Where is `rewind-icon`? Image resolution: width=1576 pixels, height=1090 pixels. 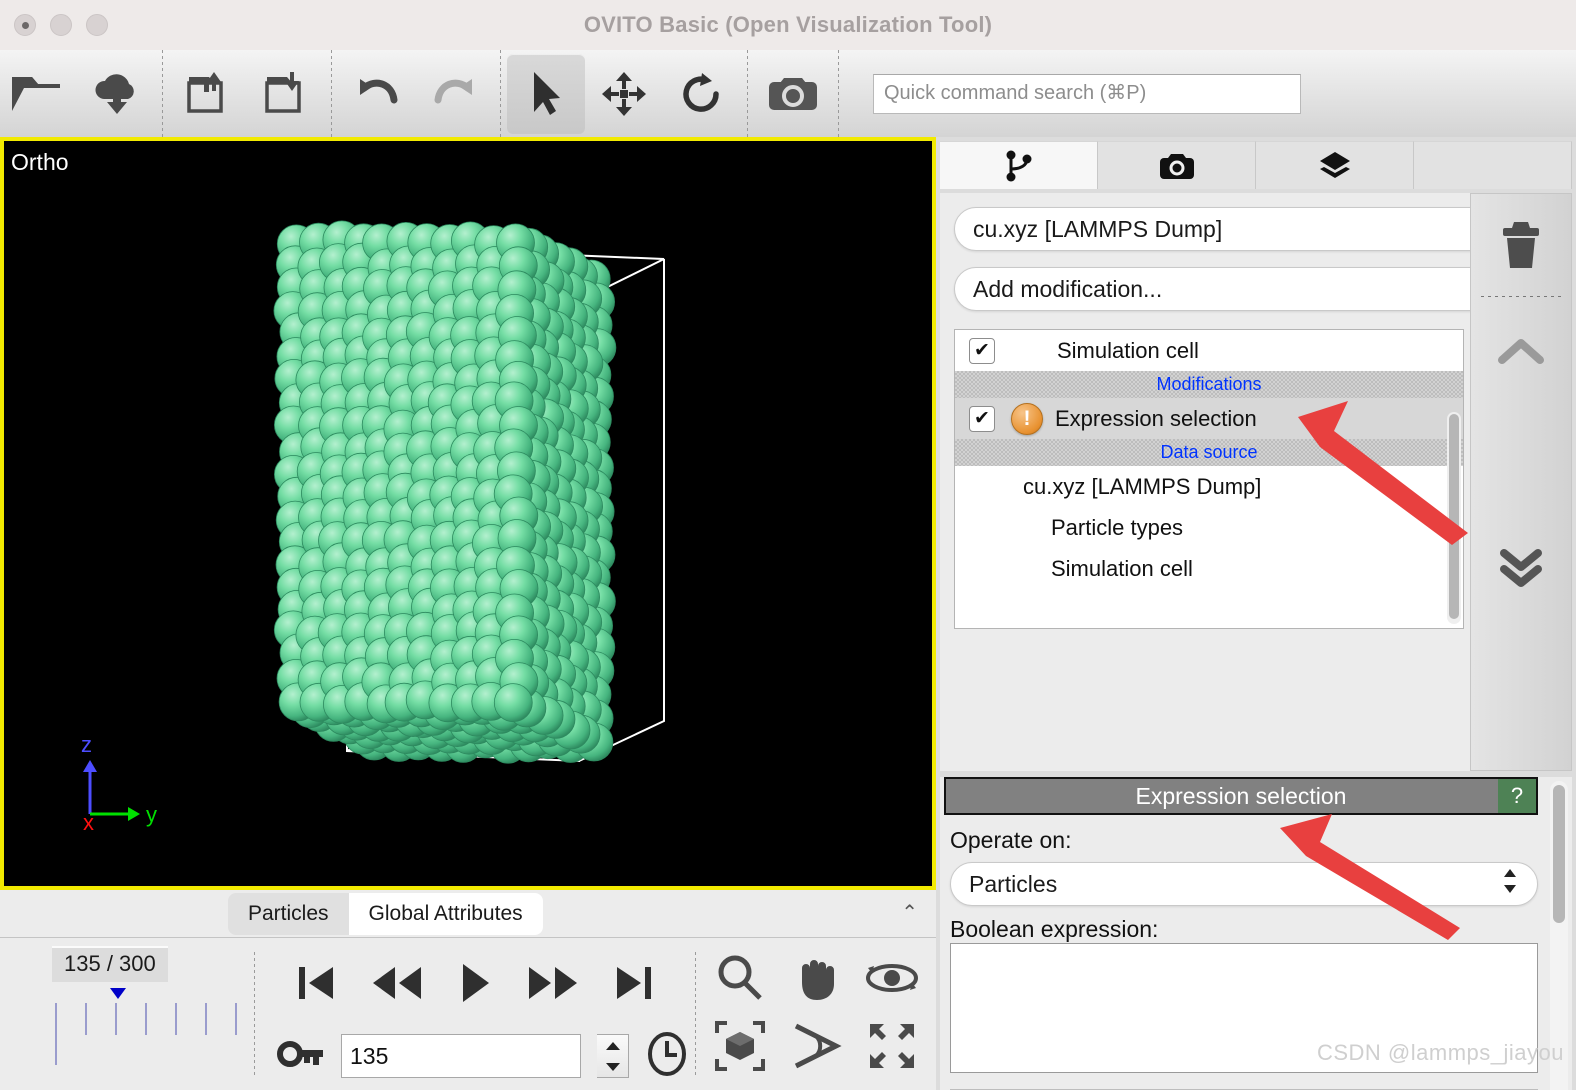
rewind-icon is located at coordinates (397, 983).